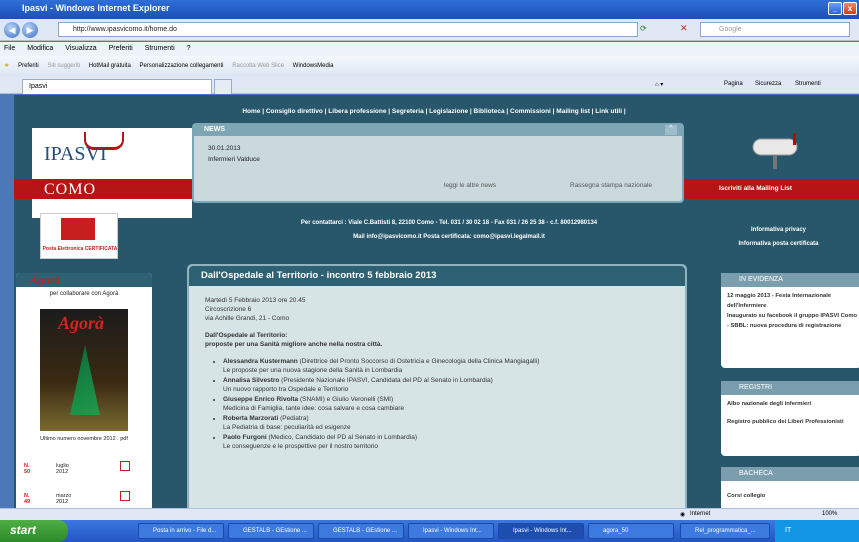 This screenshot has height=542, width=859. Describe the element at coordinates (234, 159) in the screenshot. I see `news-item: Infermieri Valduce` at that location.